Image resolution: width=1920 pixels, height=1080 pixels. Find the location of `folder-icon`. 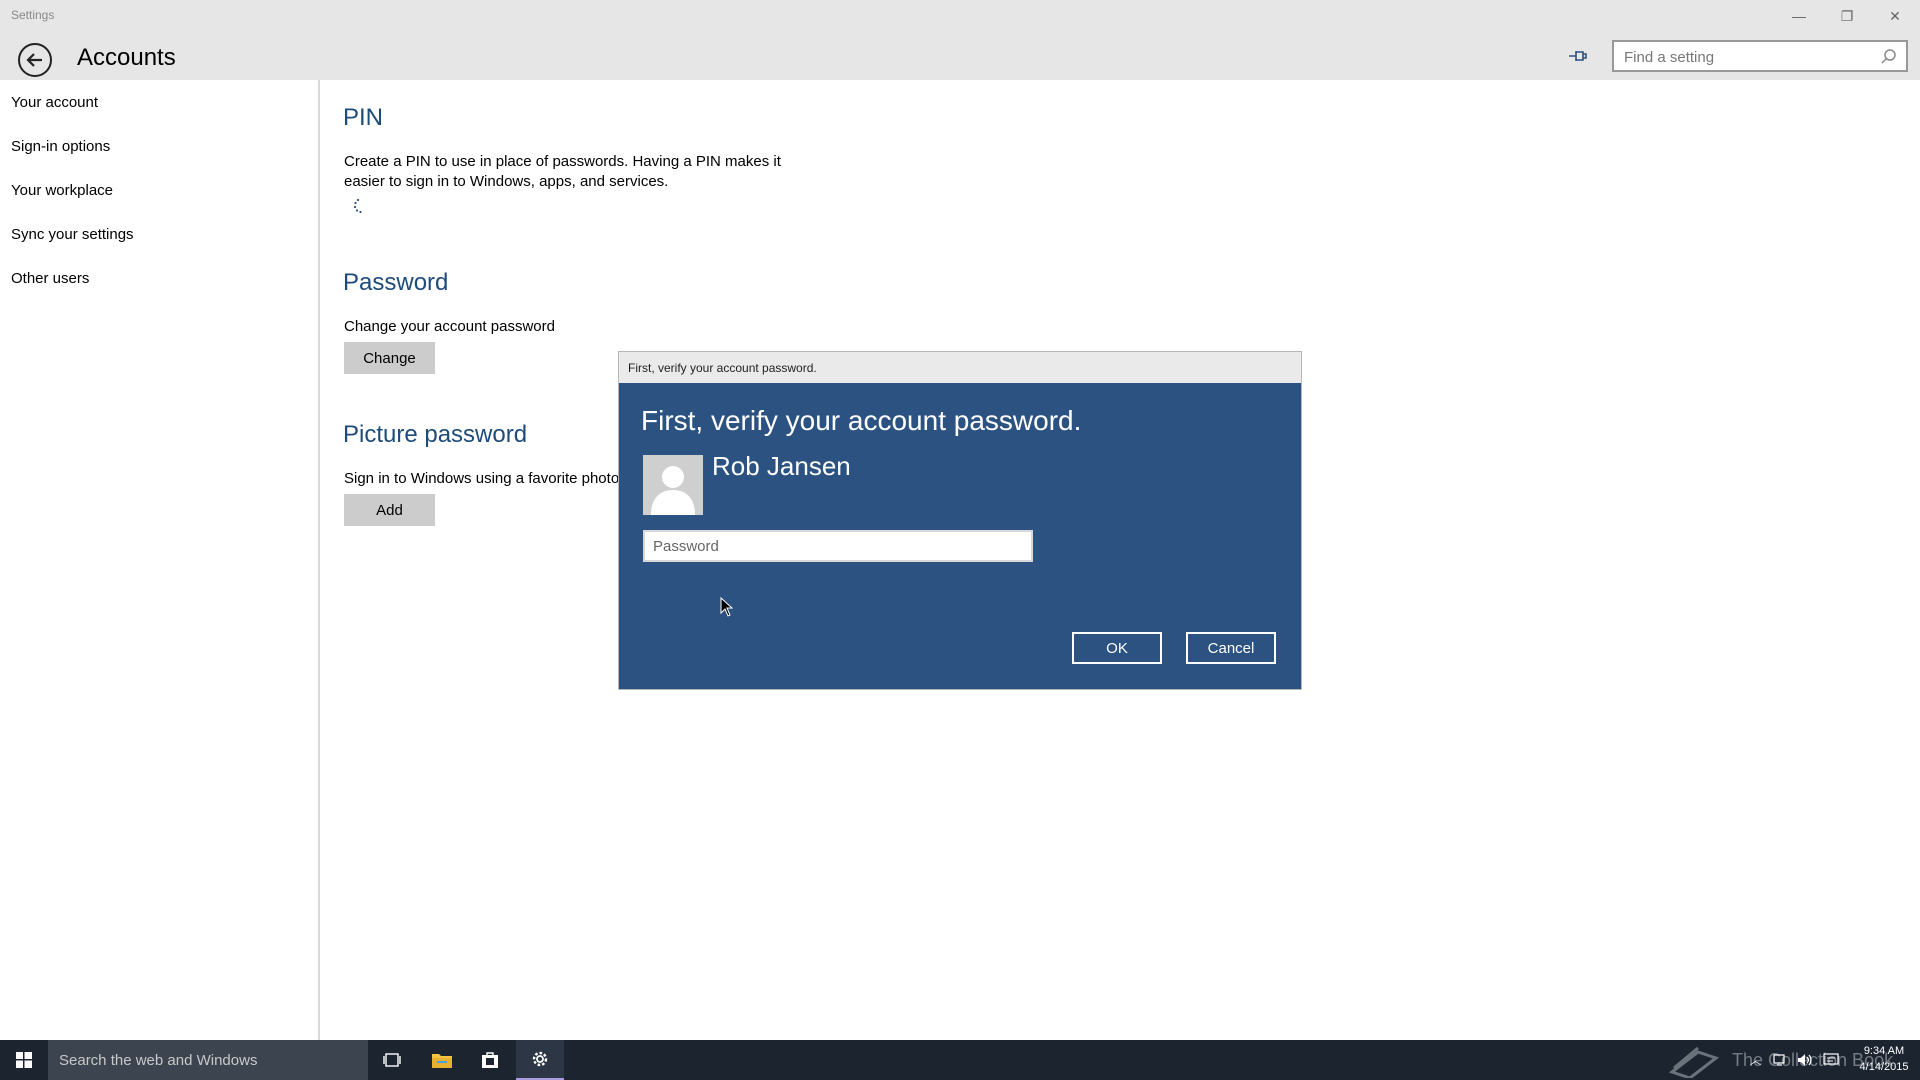

folder-icon is located at coordinates (442, 1061).